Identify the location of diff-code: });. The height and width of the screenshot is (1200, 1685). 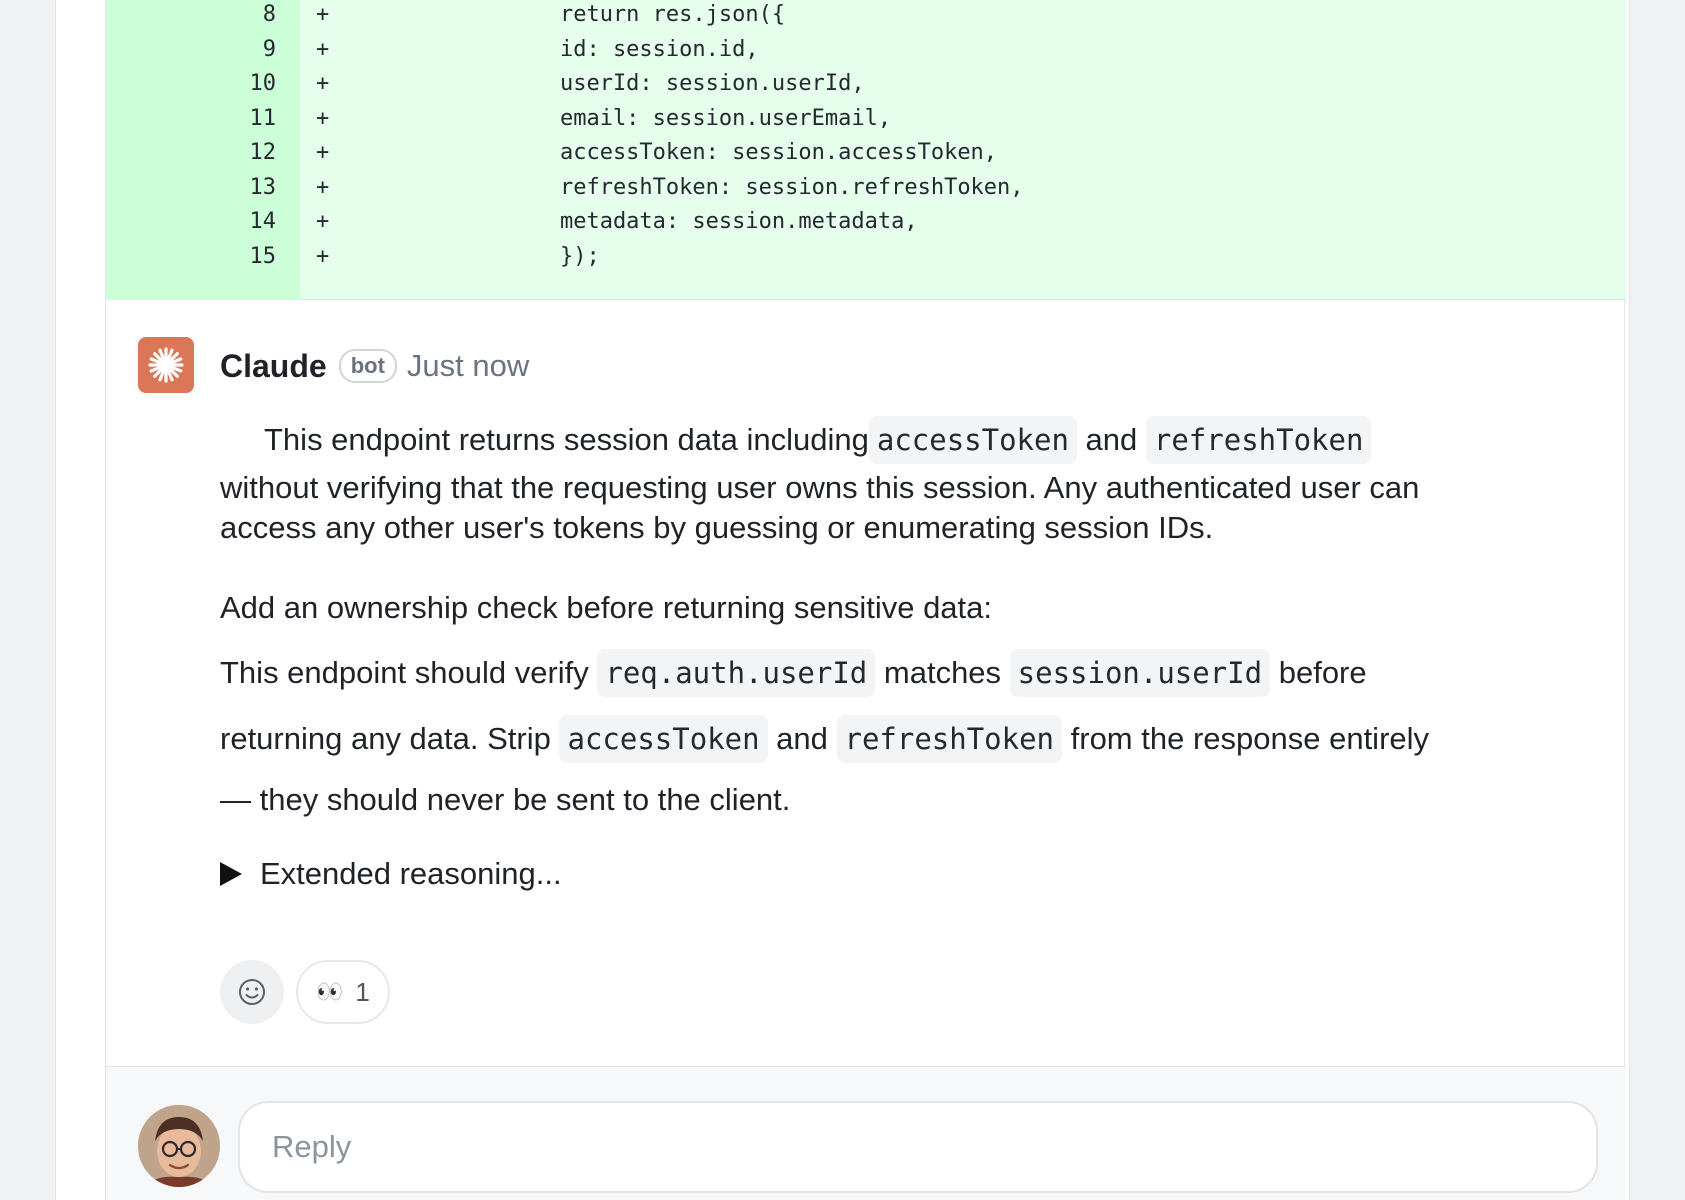
(527, 256).